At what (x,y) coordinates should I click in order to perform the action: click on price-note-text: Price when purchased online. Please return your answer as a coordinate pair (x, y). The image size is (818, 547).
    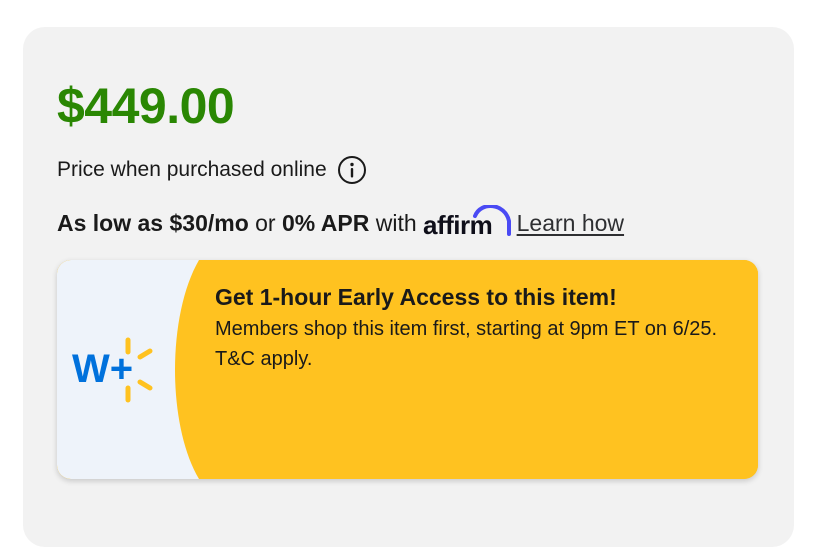
    Looking at the image, I should click on (192, 169).